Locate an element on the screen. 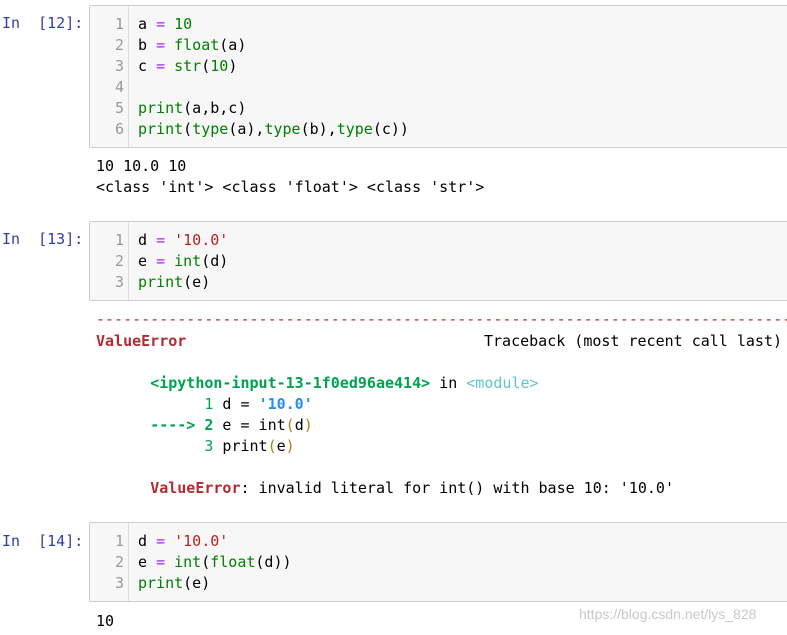 This screenshot has width=787, height=635. line-number: 6 is located at coordinates (119, 129).